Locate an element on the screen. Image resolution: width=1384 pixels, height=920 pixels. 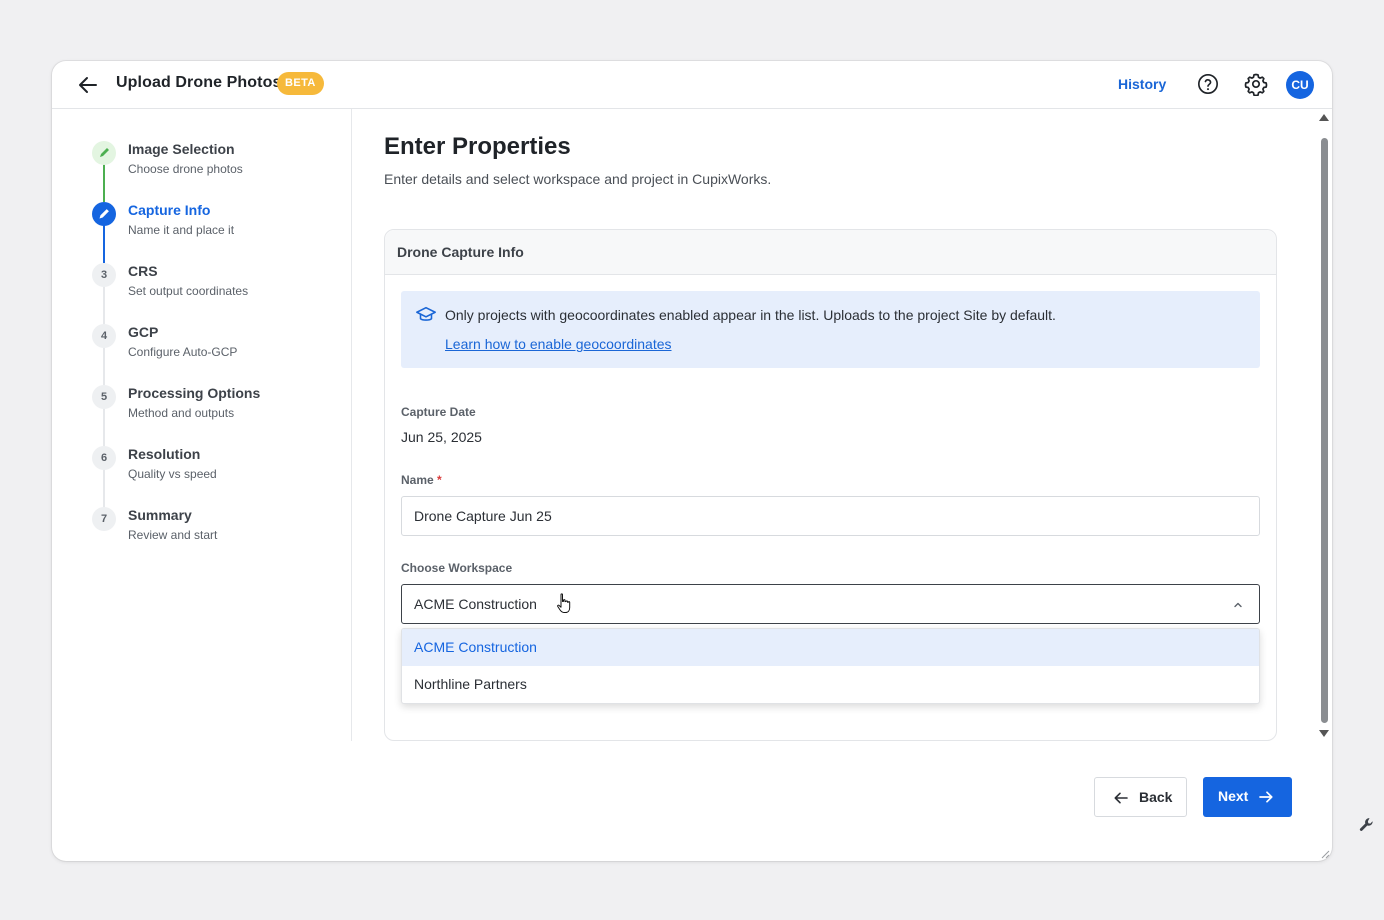
step-title: Resolution is located at coordinates (164, 454).